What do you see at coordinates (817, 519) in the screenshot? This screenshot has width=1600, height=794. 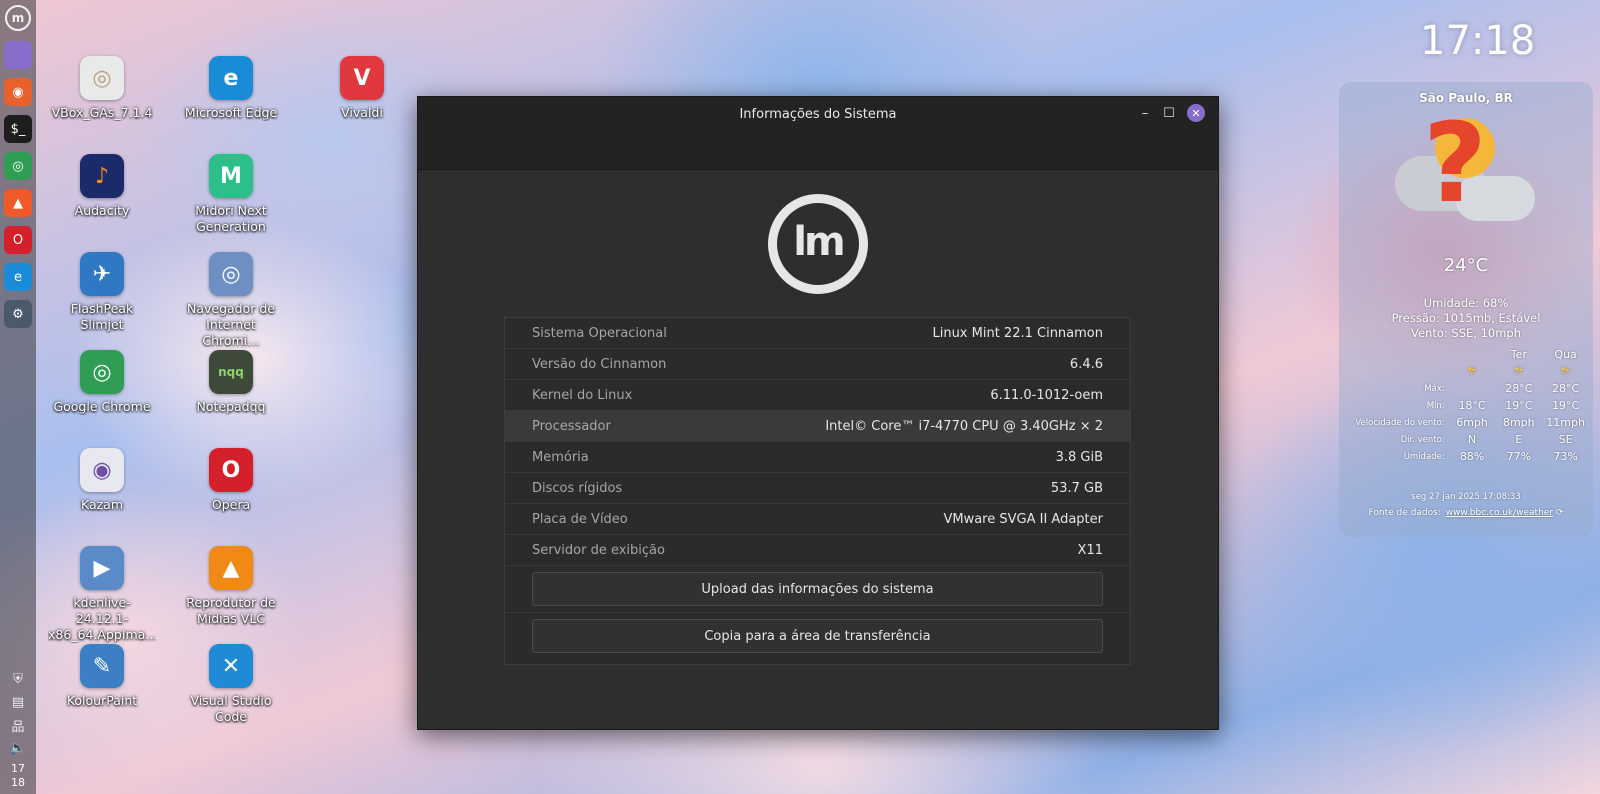 I see `info-row: Placa de Vídeo VMware SVGA II Adapter` at bounding box center [817, 519].